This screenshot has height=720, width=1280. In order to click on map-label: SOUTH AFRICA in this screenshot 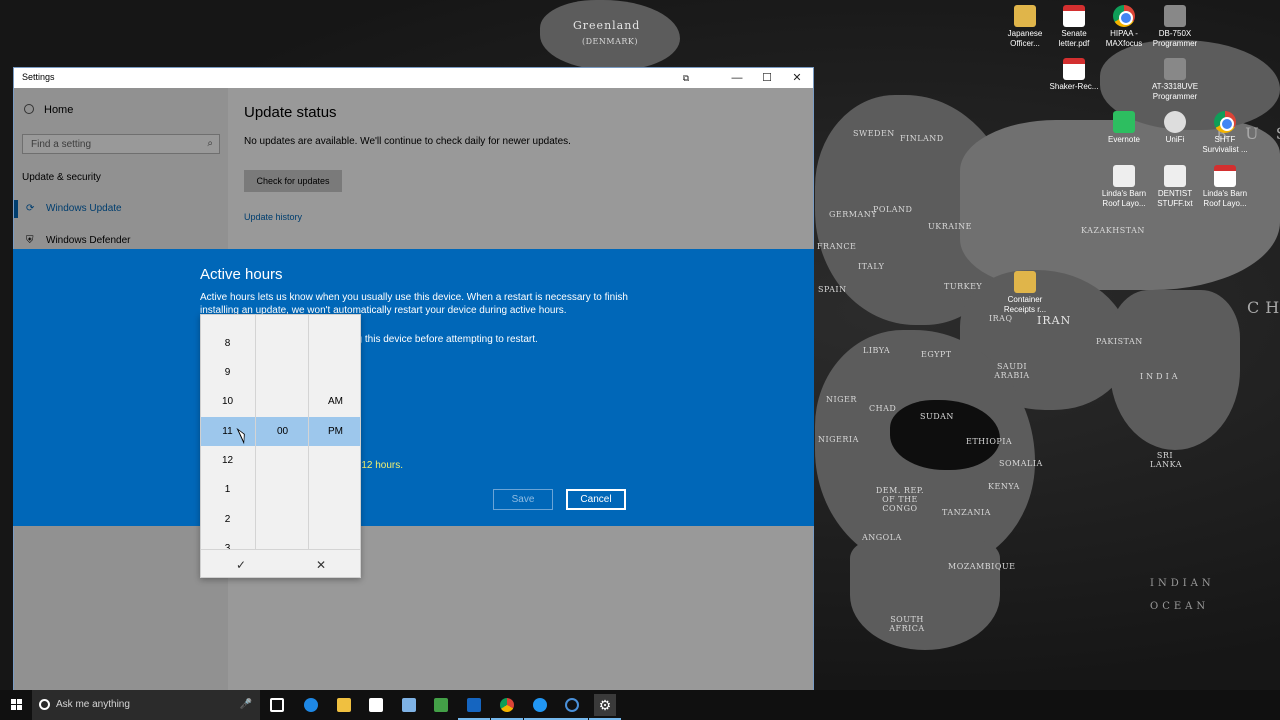, I will do `click(907, 624)`.